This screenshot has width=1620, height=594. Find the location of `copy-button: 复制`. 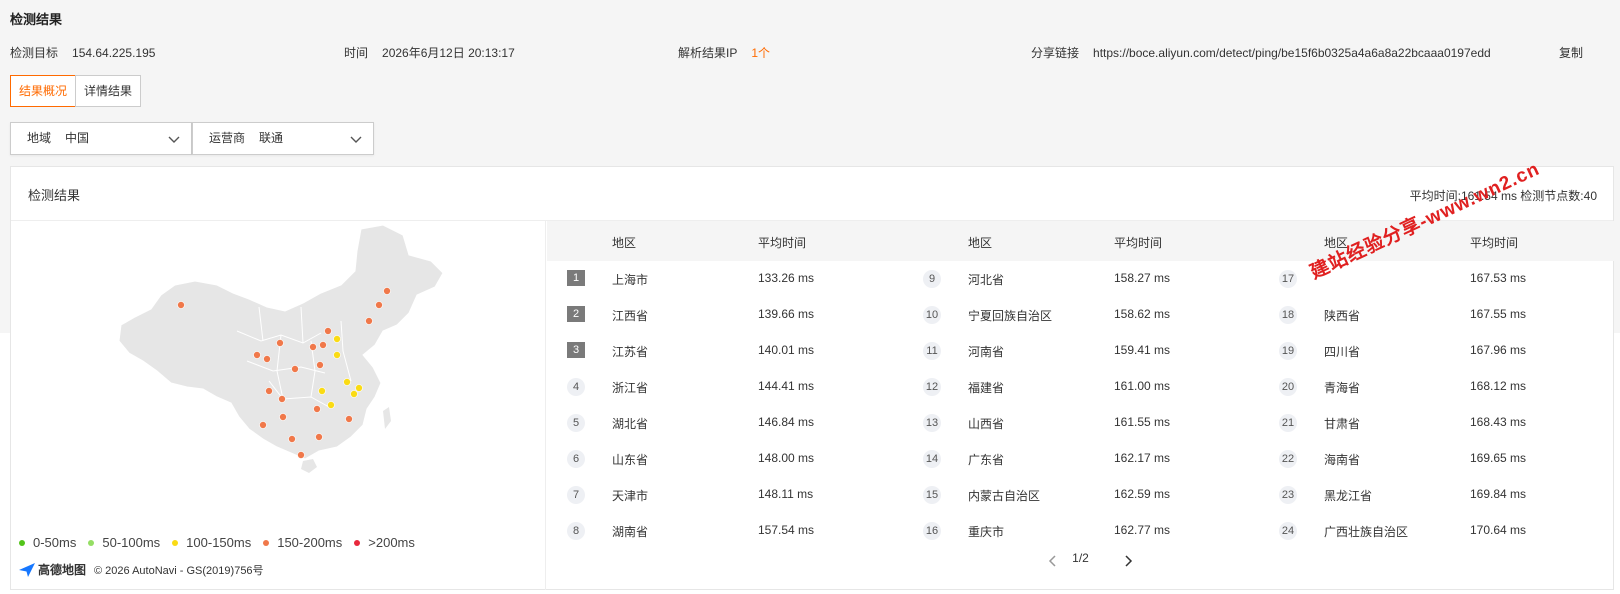

copy-button: 复制 is located at coordinates (1571, 52).